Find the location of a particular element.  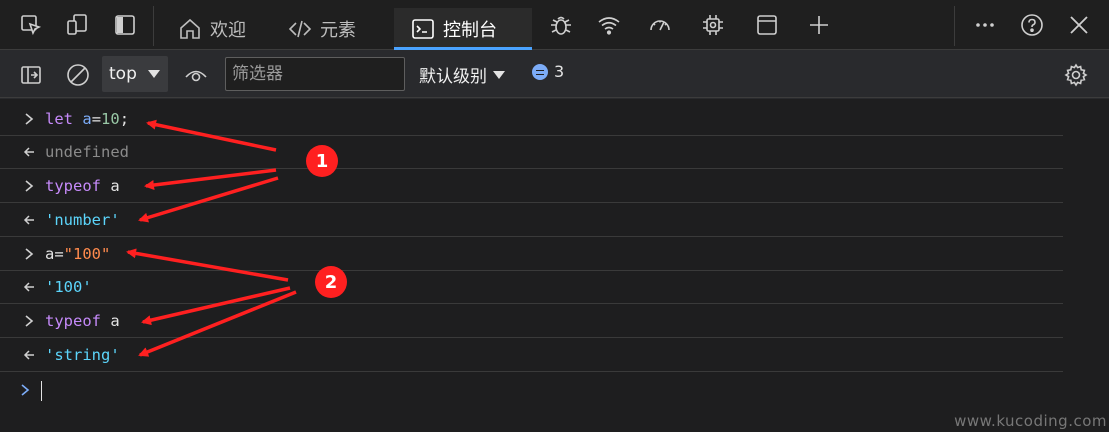

console-input-text: a="100" is located at coordinates (78, 254).